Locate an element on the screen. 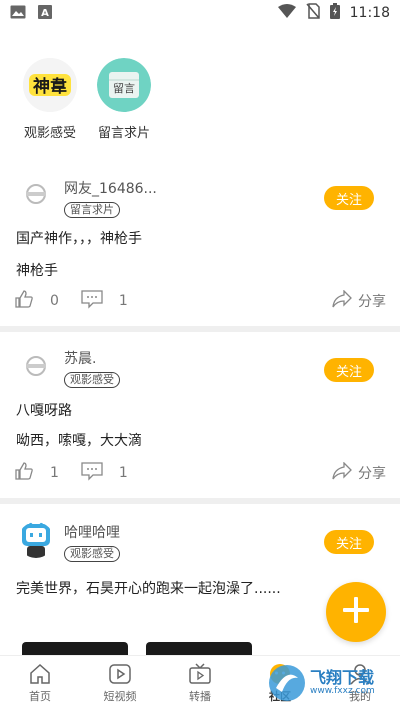 The height and width of the screenshot is (711, 400). a-badge-icon: A is located at coordinates (45, 13).